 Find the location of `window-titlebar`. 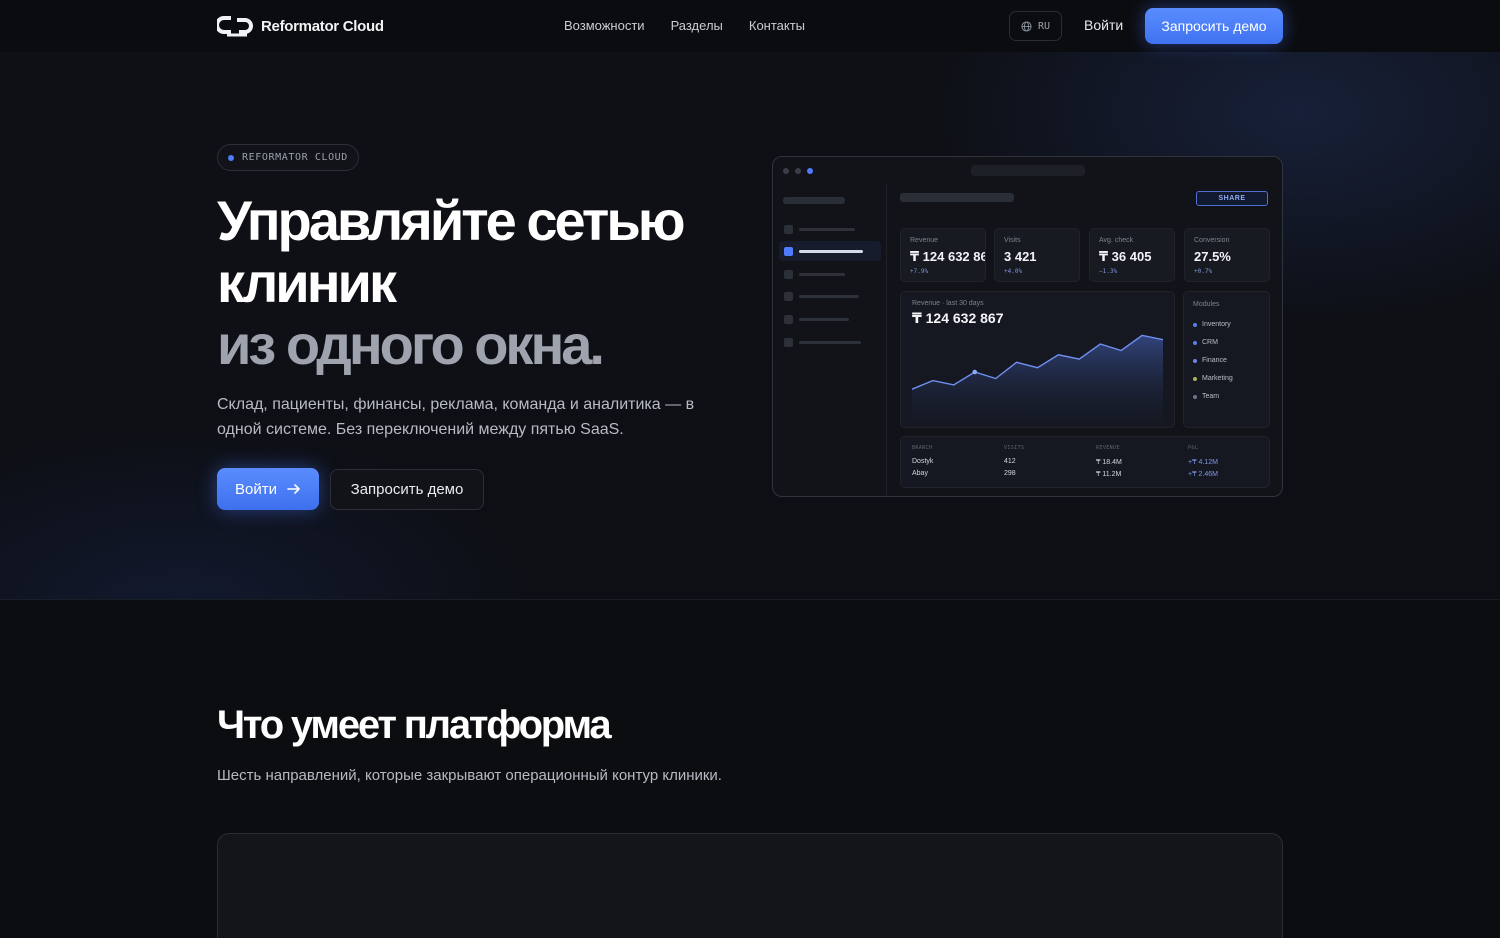

window-titlebar is located at coordinates (1027, 170).